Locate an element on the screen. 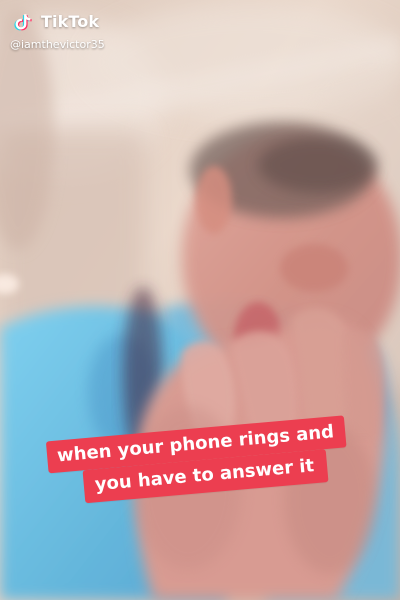  creator-username: @iamthevictor35 is located at coordinates (57, 44).